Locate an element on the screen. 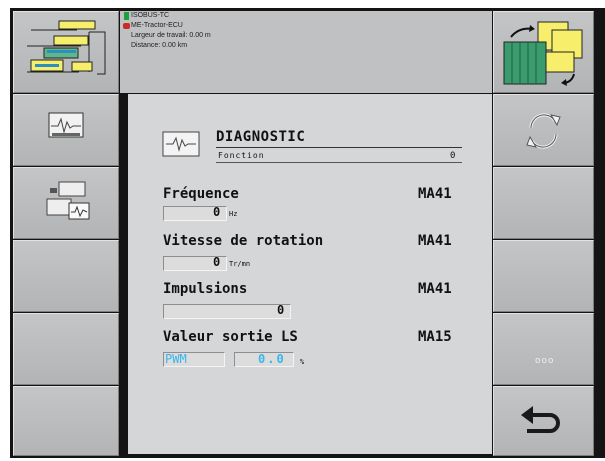 Image resolution: width=605 pixels, height=461 pixels. back-icon is located at coordinates (540, 419).